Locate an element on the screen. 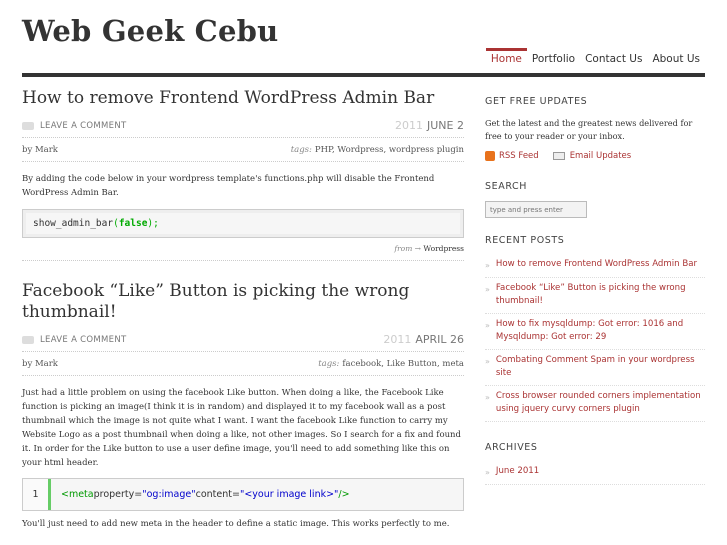 Image resolution: width=727 pixels, height=545 pixels. post-meta: LEAVE A COMMENT 2011 APRIL 26 is located at coordinates (243, 340).